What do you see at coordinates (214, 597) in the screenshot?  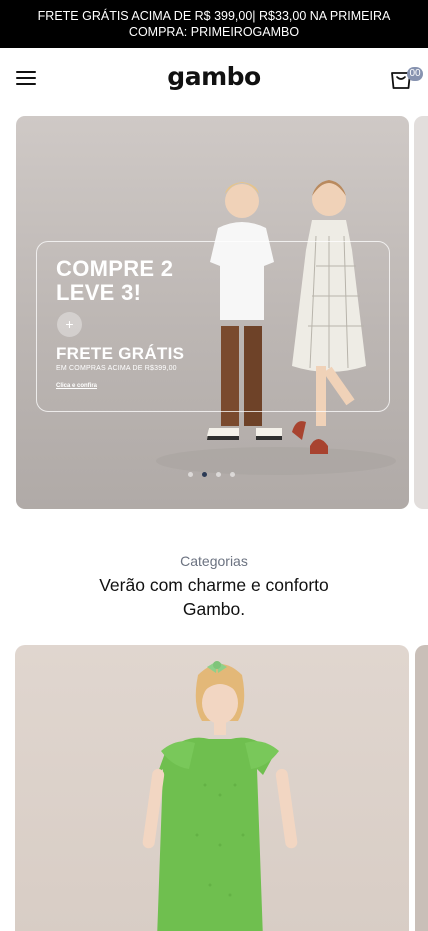 I see `categories-title: Verão com charme e conforto Gambo.` at bounding box center [214, 597].